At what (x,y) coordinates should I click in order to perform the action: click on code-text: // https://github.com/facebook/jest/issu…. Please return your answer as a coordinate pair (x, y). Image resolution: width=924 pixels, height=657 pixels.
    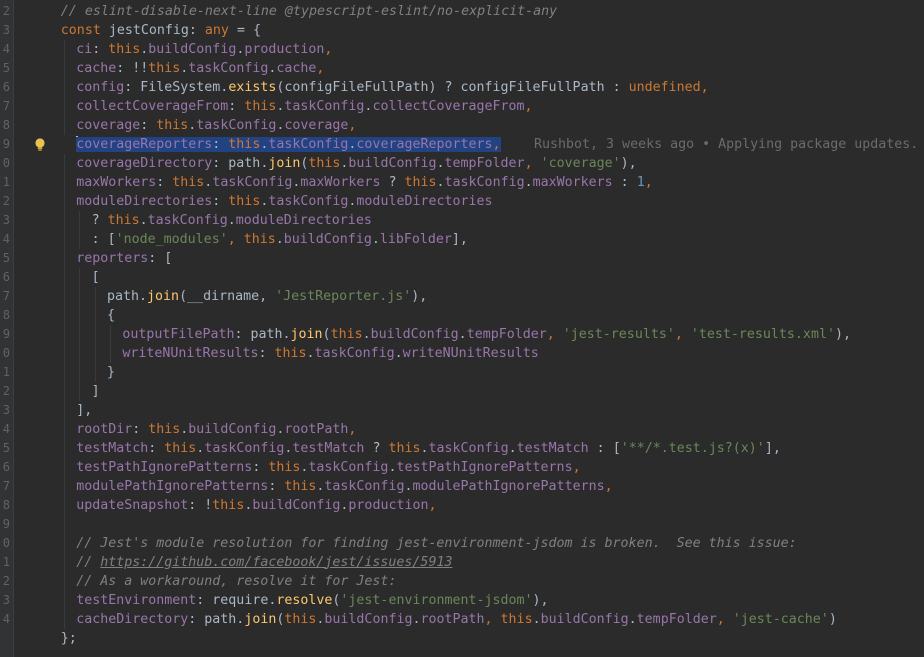
    Looking at the image, I should click on (264, 562).